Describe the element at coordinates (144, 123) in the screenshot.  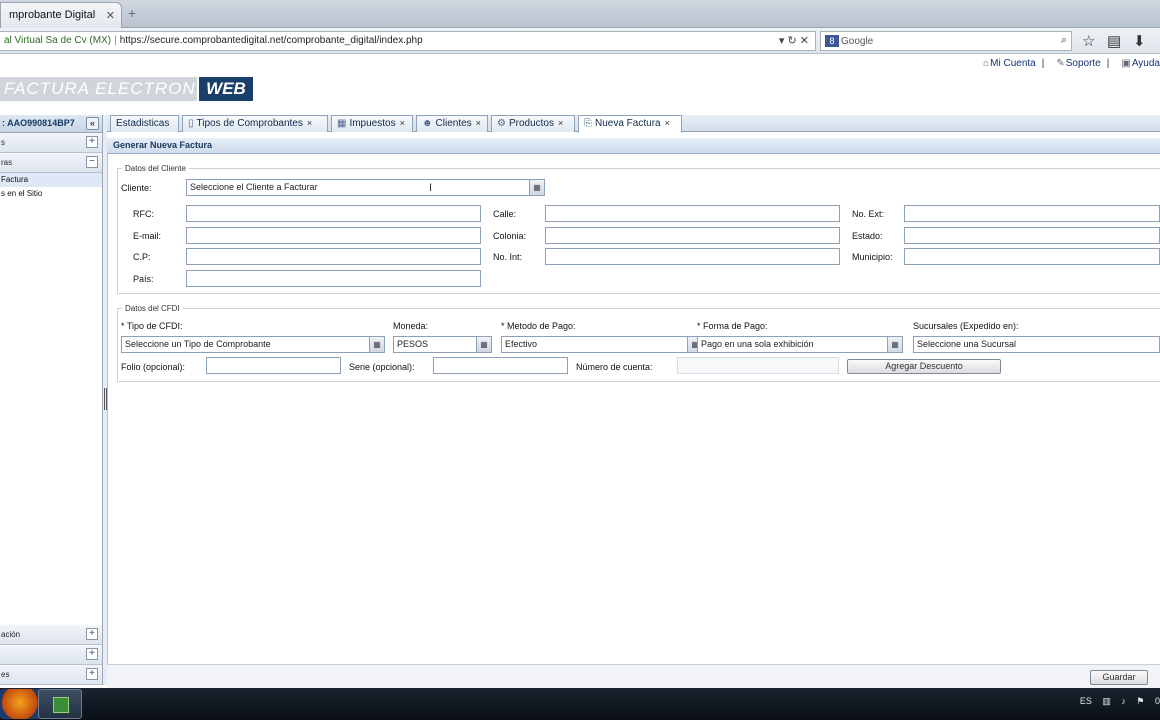
I see `tab-estadisticas: Estadisticas` at that location.